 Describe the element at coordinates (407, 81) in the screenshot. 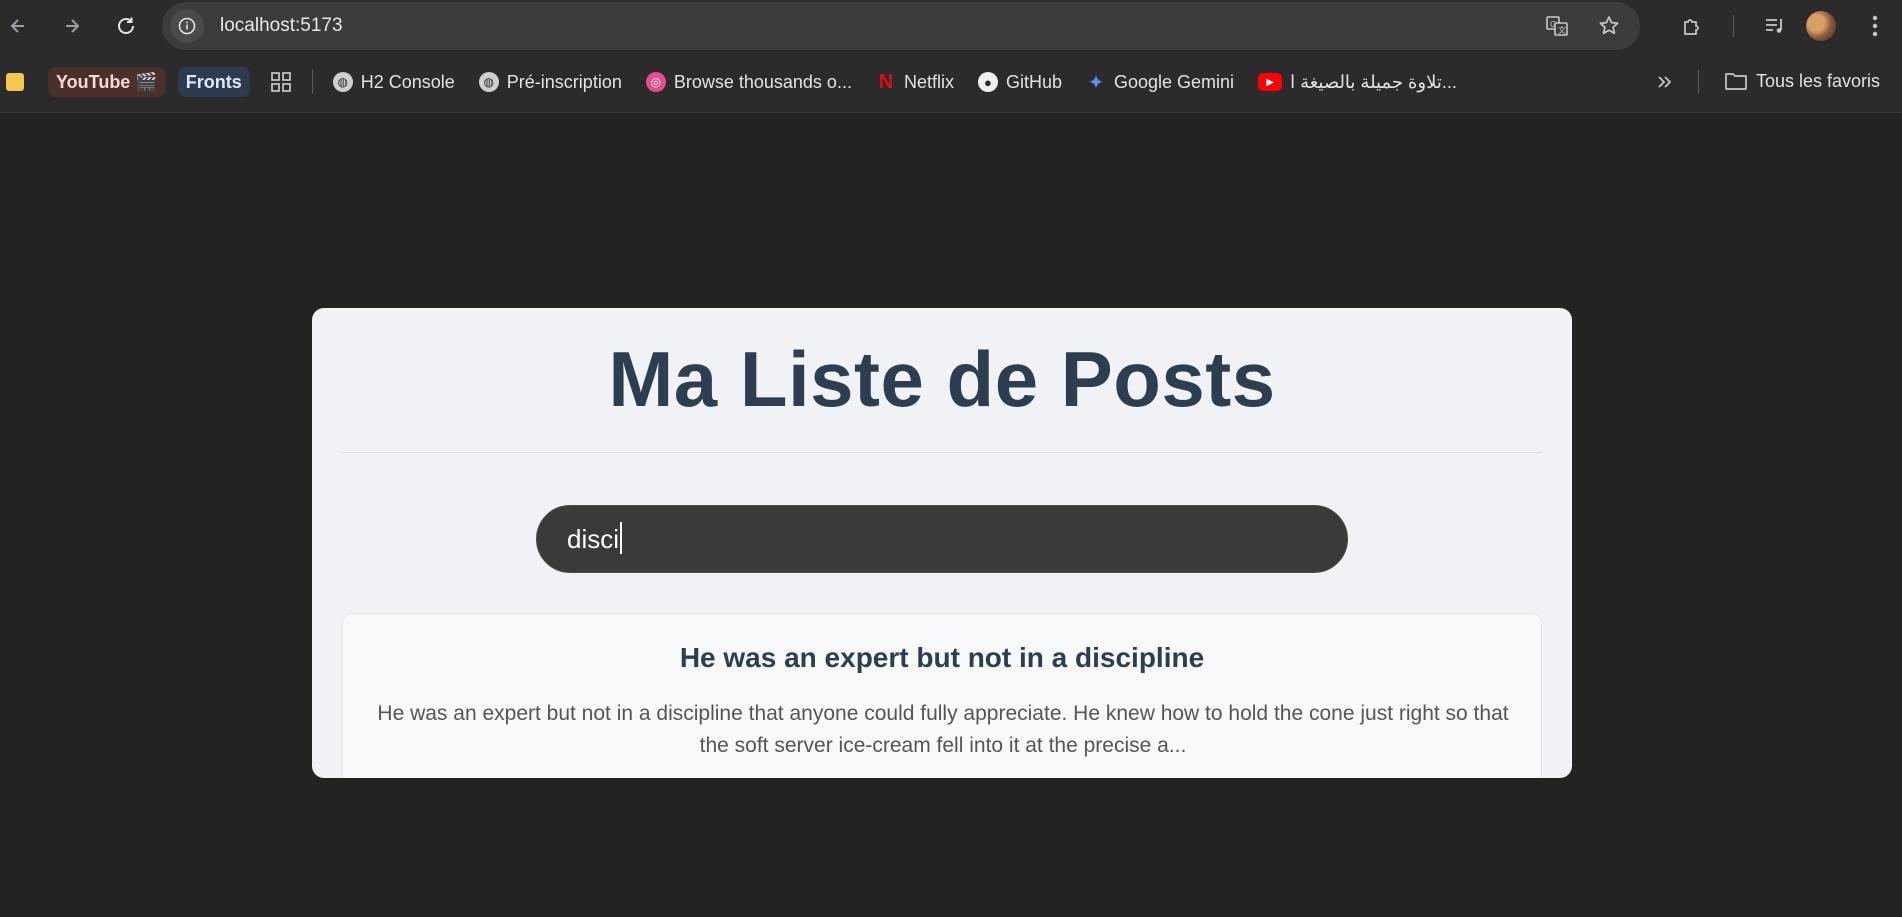

I see `bookmark-label: H2 Console` at that location.